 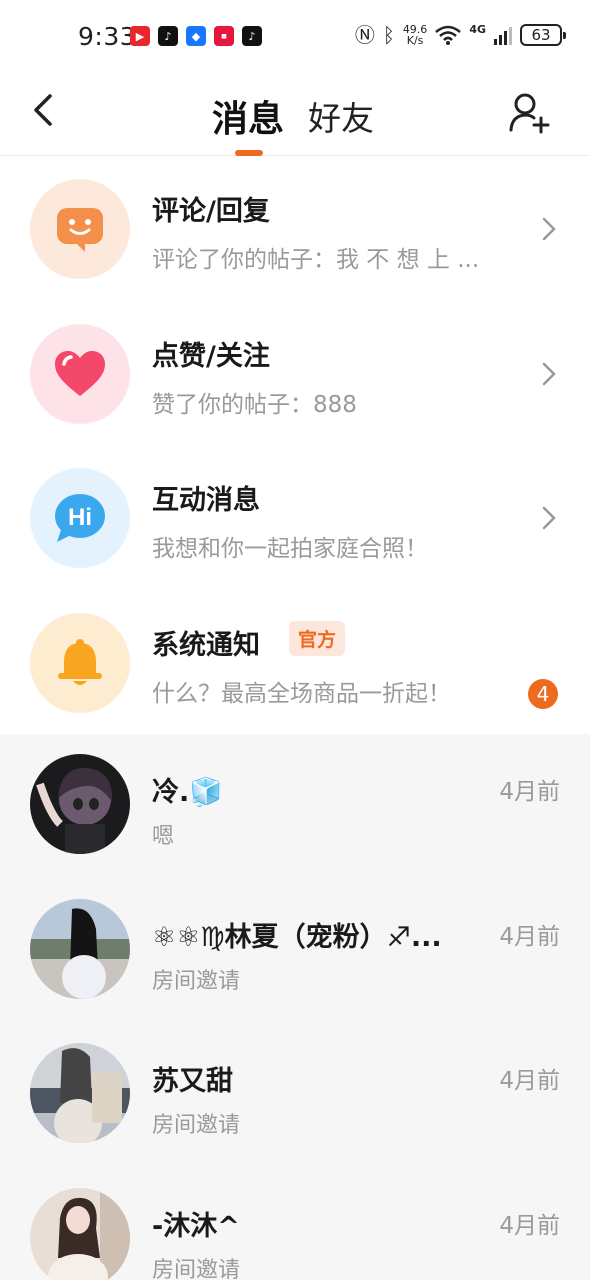 What do you see at coordinates (107, 36) in the screenshot?
I see `status-time: 9:33` at bounding box center [107, 36].